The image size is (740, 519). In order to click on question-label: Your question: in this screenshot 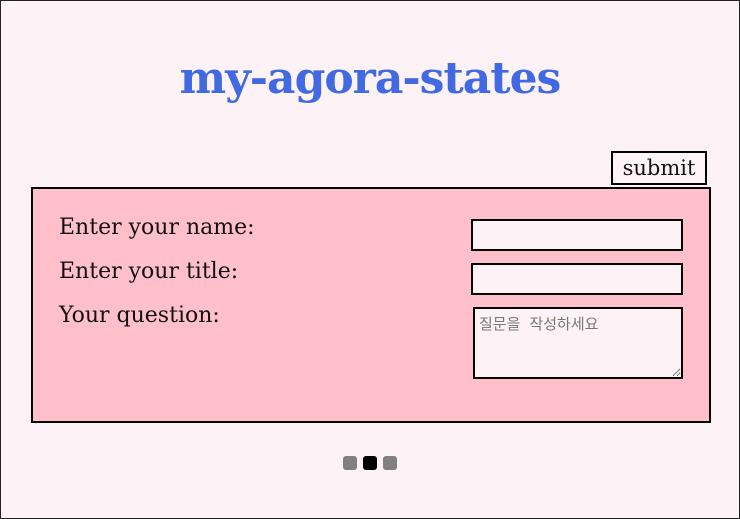, I will do `click(139, 315)`.